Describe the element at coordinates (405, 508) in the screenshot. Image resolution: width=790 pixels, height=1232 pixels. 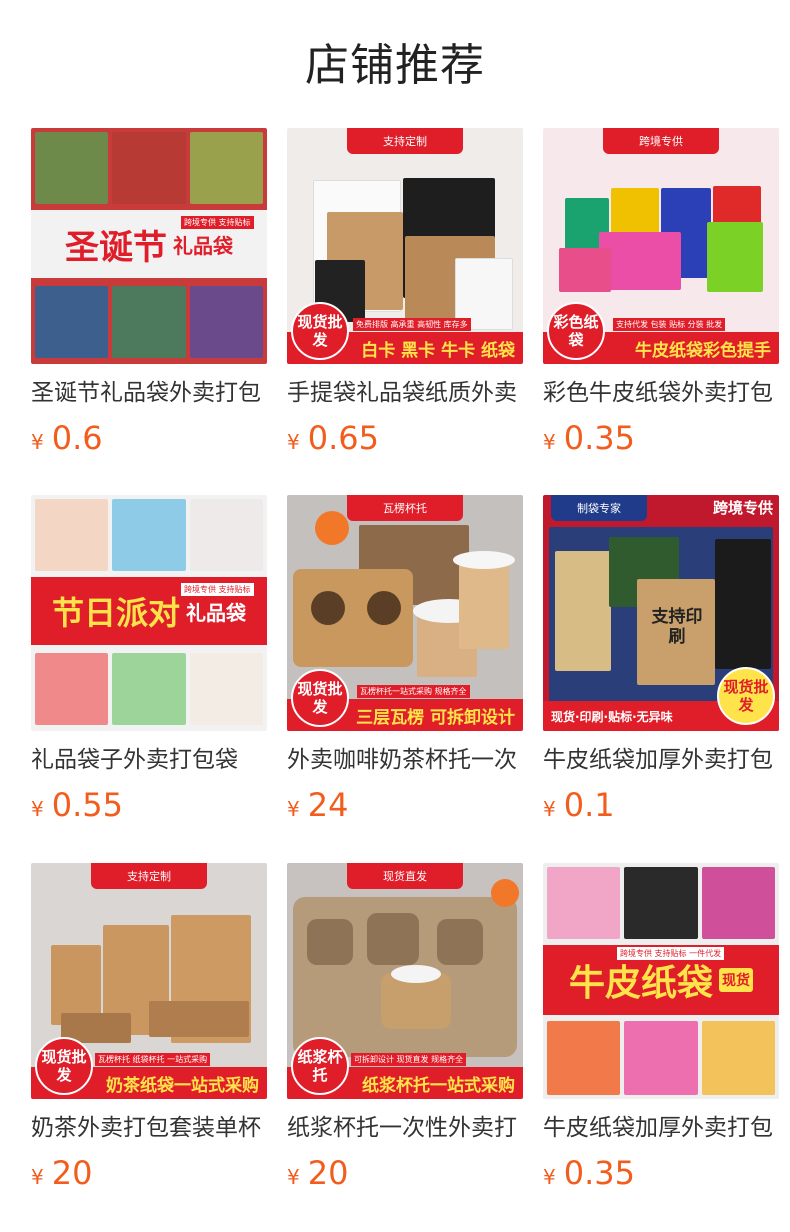
I see `image-top-label: 瓦楞杯托` at that location.